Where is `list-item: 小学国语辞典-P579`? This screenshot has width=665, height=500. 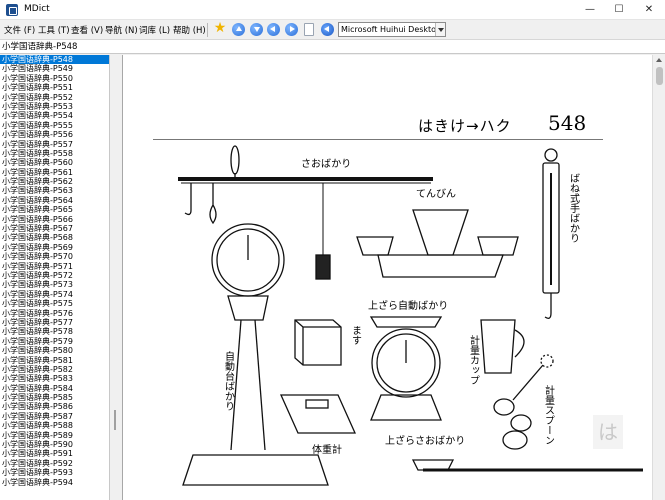
list-item: 小学国语辞典-P579 is located at coordinates (54, 341).